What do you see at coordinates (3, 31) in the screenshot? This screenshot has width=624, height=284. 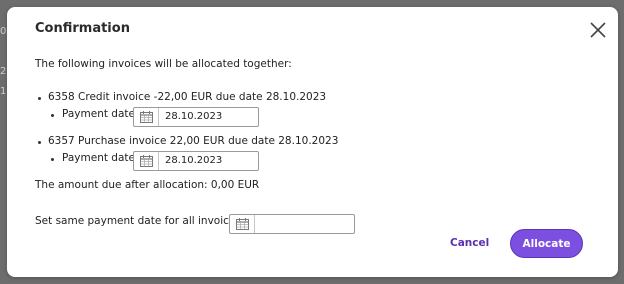 I see `backdrop-text: 0` at bounding box center [3, 31].